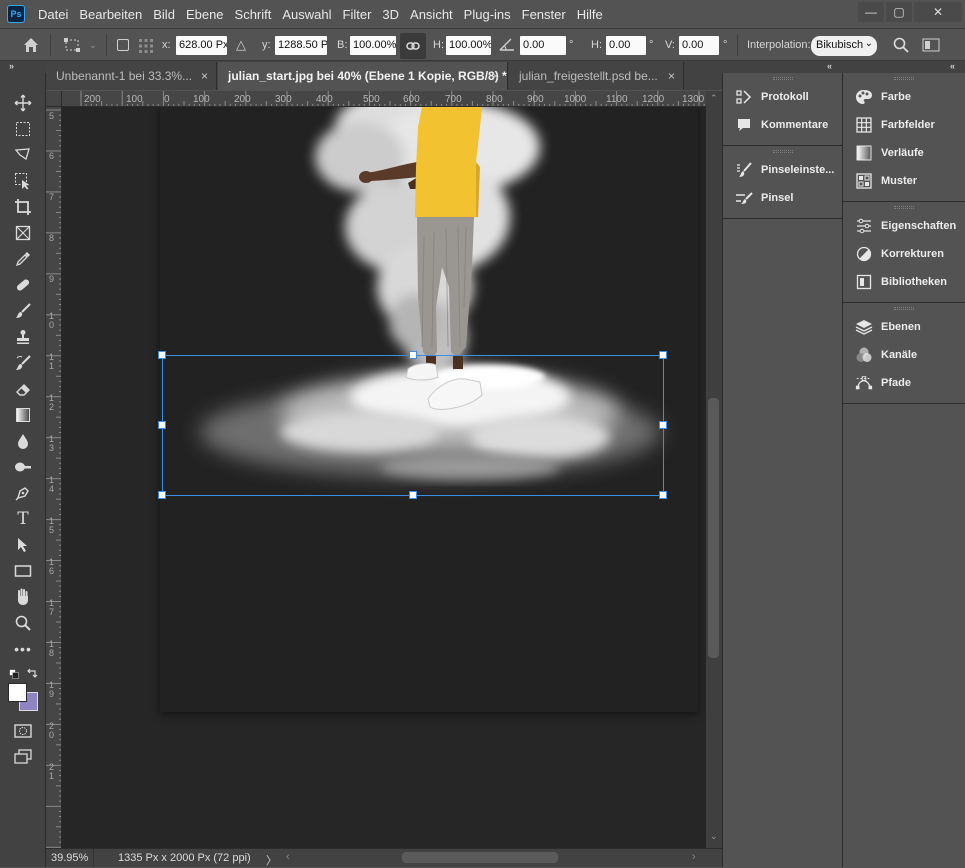  What do you see at coordinates (23, 597) in the screenshot?
I see `hand-tool-icon` at bounding box center [23, 597].